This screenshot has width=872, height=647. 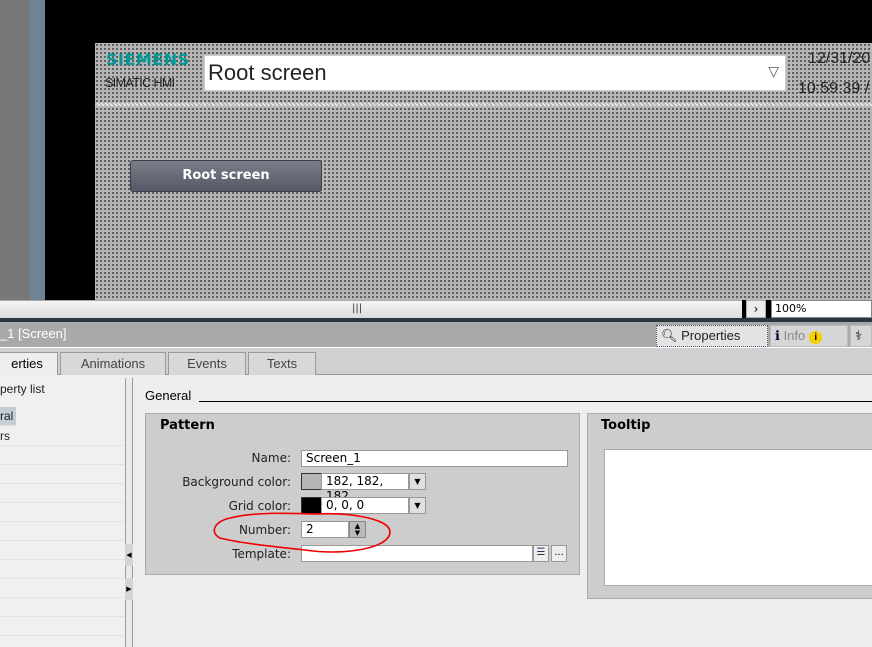 I want to click on section-title-general: General, so click(x=168, y=395).